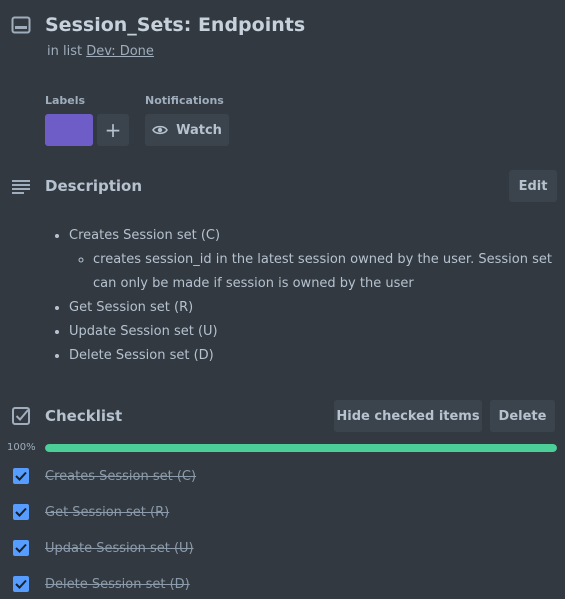  What do you see at coordinates (84, 416) in the screenshot?
I see `checklist-heading: Checklist` at bounding box center [84, 416].